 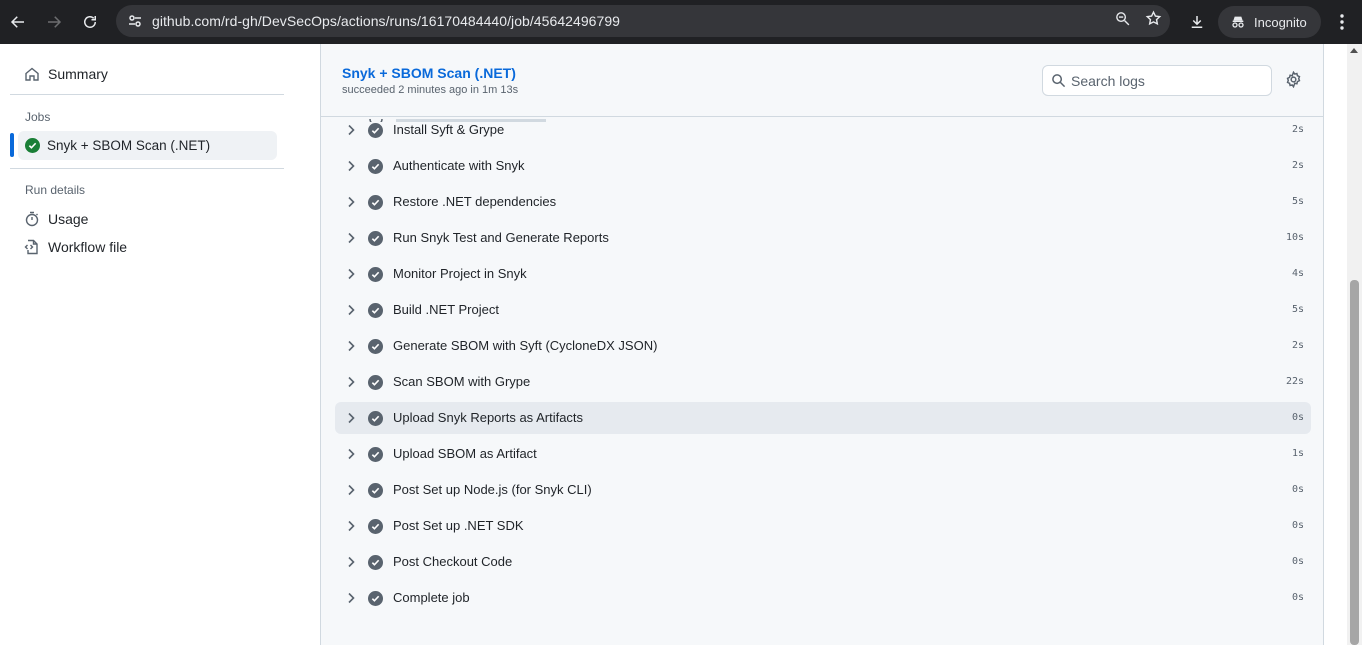 What do you see at coordinates (1297, 201) in the screenshot?
I see `step-duration: 5s` at bounding box center [1297, 201].